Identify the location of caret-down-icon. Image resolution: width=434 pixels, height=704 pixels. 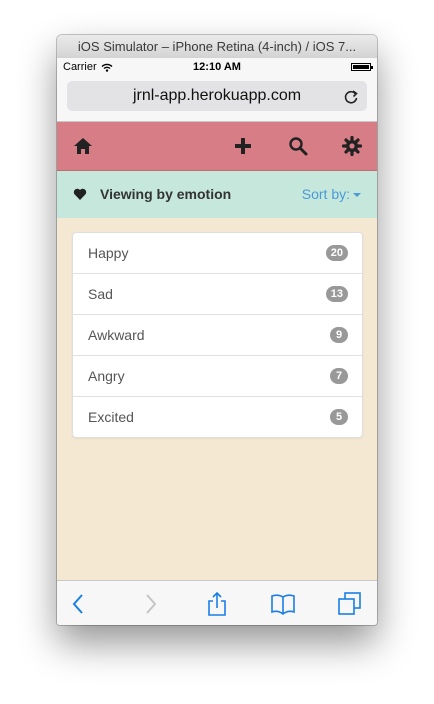
(357, 195).